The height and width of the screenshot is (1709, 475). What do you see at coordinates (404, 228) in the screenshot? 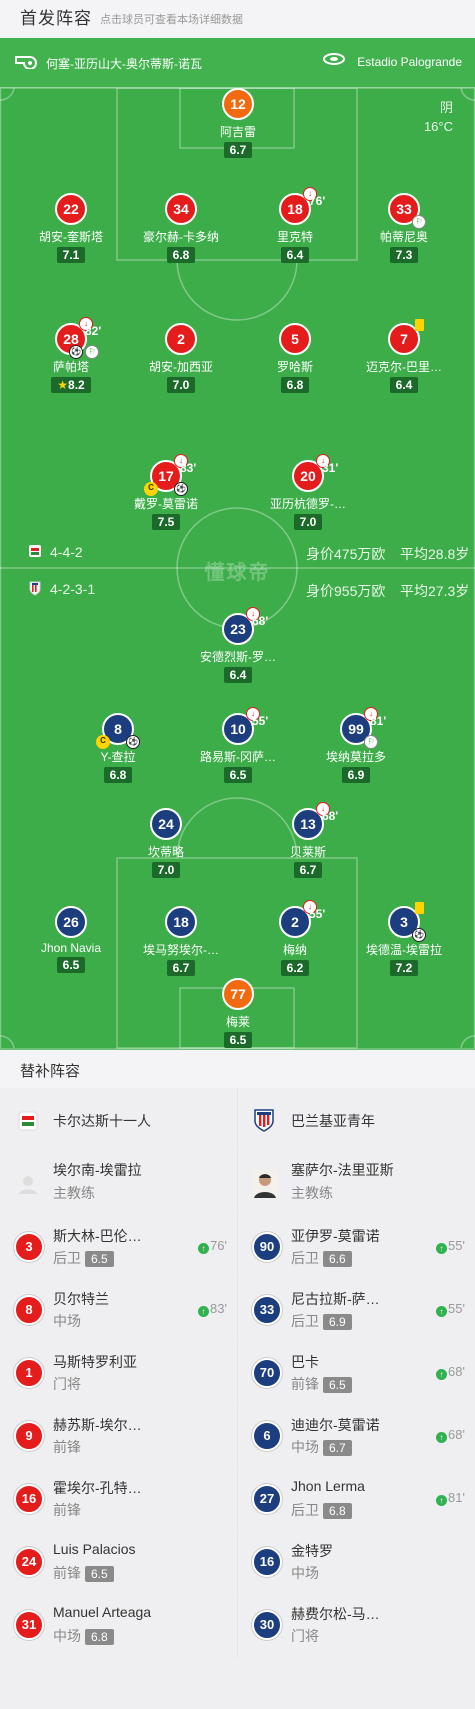
I see `home-player: 33 ⚐ 帕蒂尼奥 7.3` at bounding box center [404, 228].